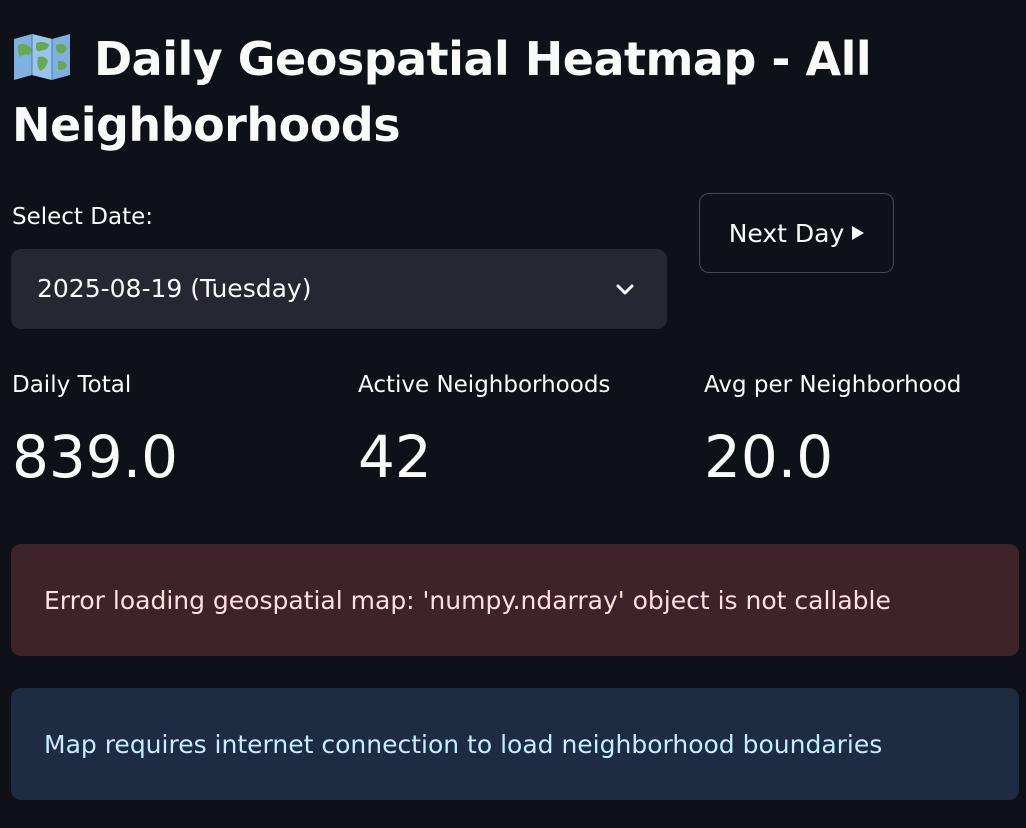 This screenshot has width=1026, height=828. I want to click on metric-label: Active Neighborhoods, so click(484, 385).